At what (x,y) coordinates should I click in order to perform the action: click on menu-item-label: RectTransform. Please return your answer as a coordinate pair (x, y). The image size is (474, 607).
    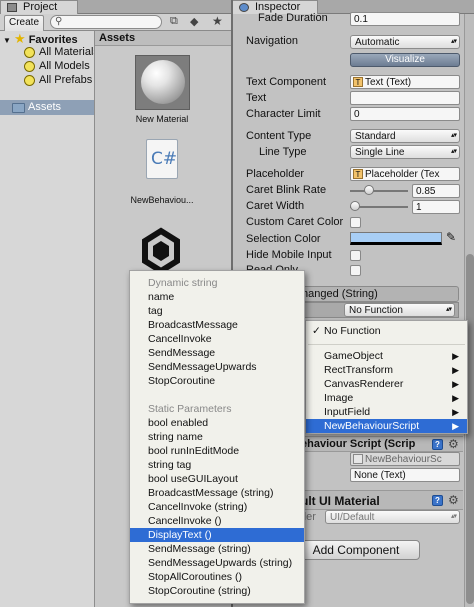
    Looking at the image, I should click on (359, 370).